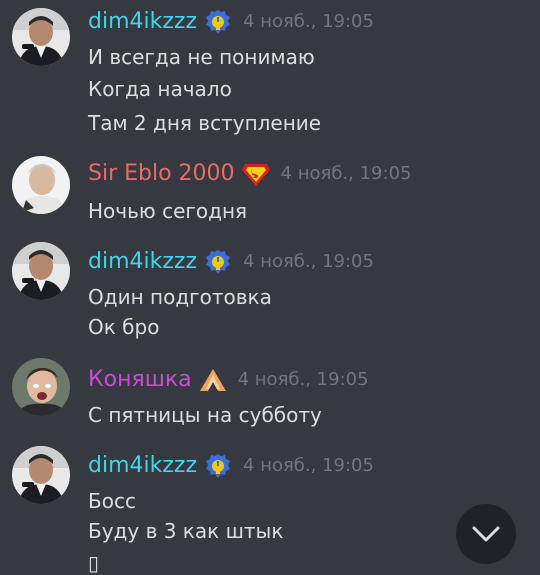  I want to click on chevron-down-icon, so click(486, 534).